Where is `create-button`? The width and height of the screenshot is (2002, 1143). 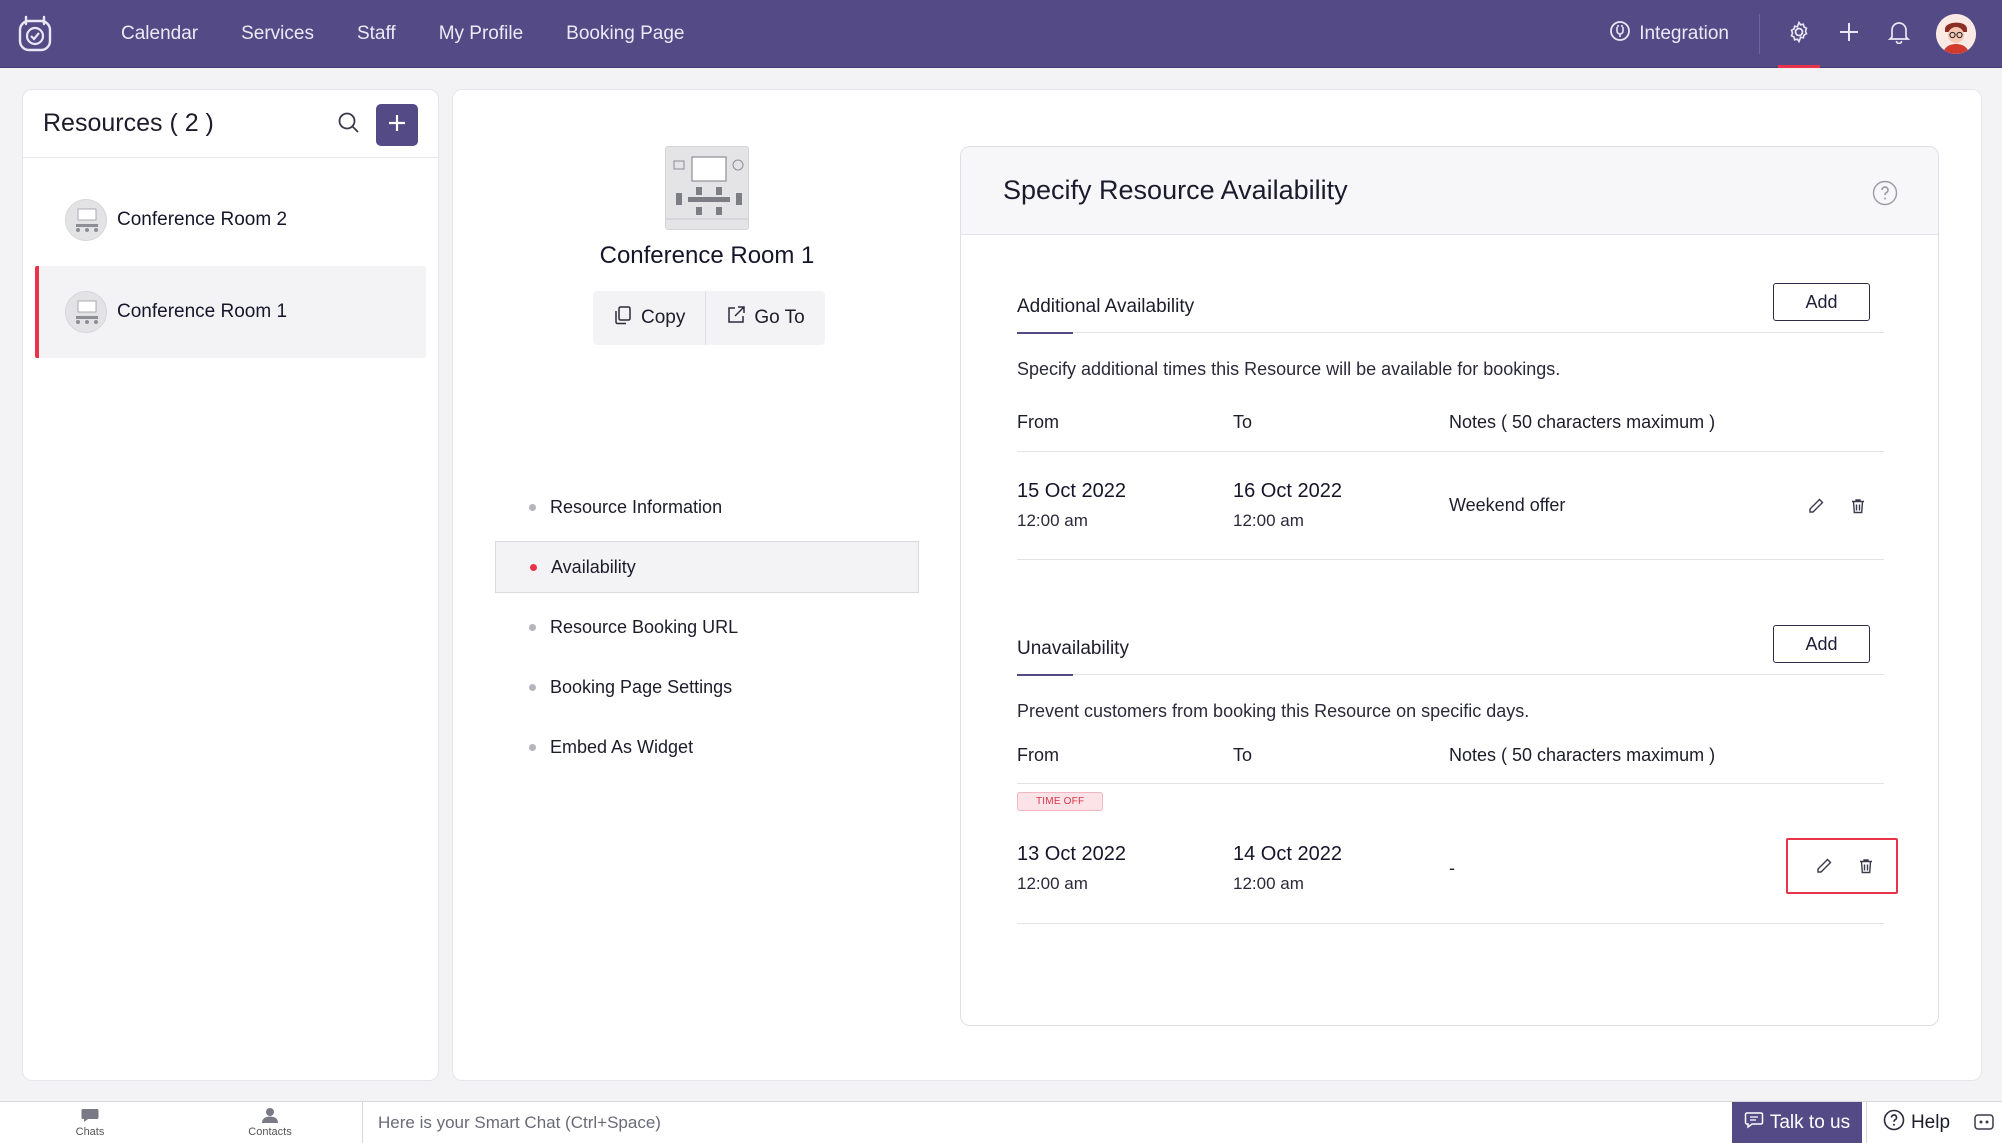
create-button is located at coordinates (1849, 34).